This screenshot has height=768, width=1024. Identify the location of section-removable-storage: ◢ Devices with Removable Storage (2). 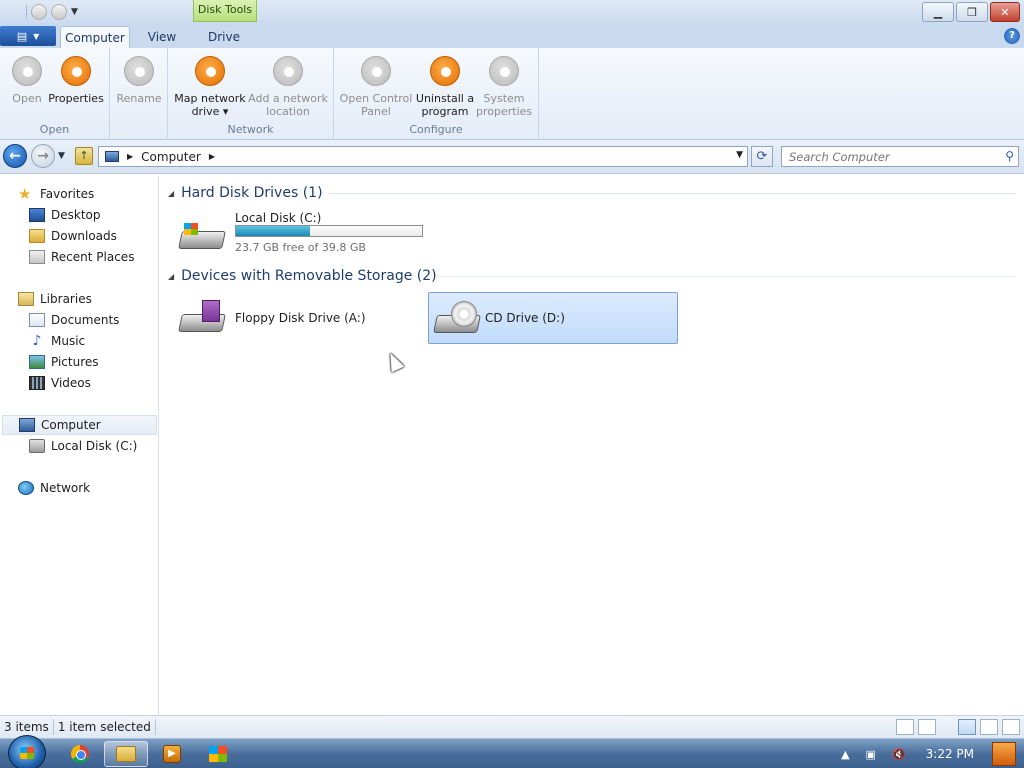
(592, 276).